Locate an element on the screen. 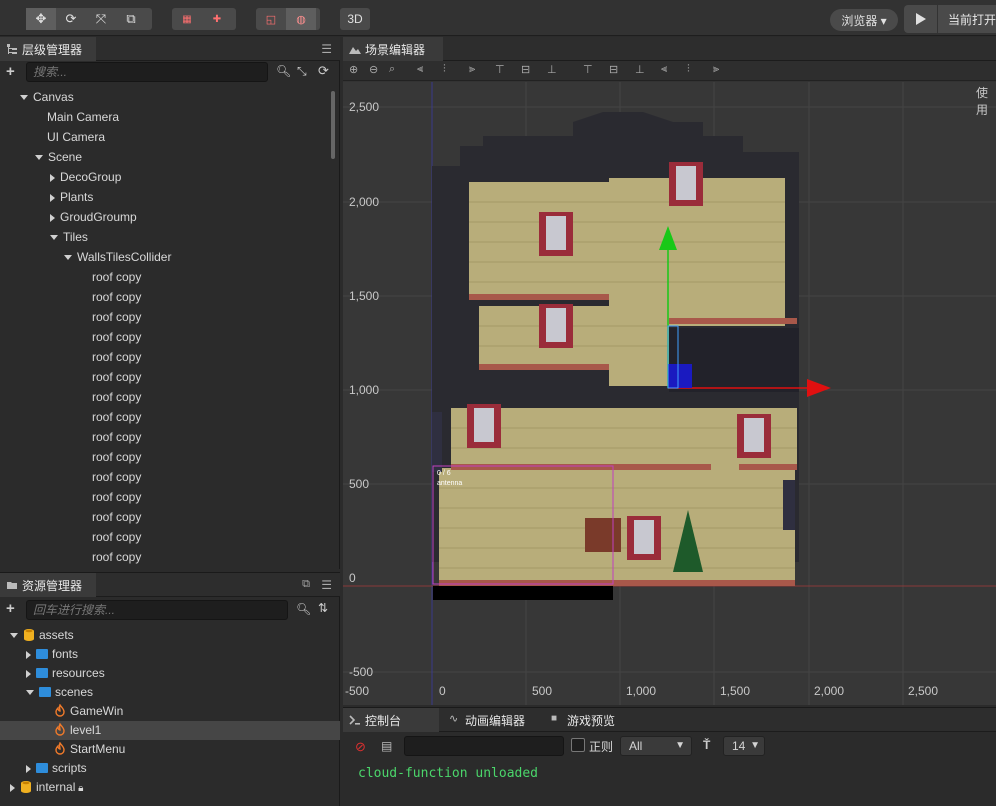 The height and width of the screenshot is (806, 996). local-button: ✚ is located at coordinates (217, 19).